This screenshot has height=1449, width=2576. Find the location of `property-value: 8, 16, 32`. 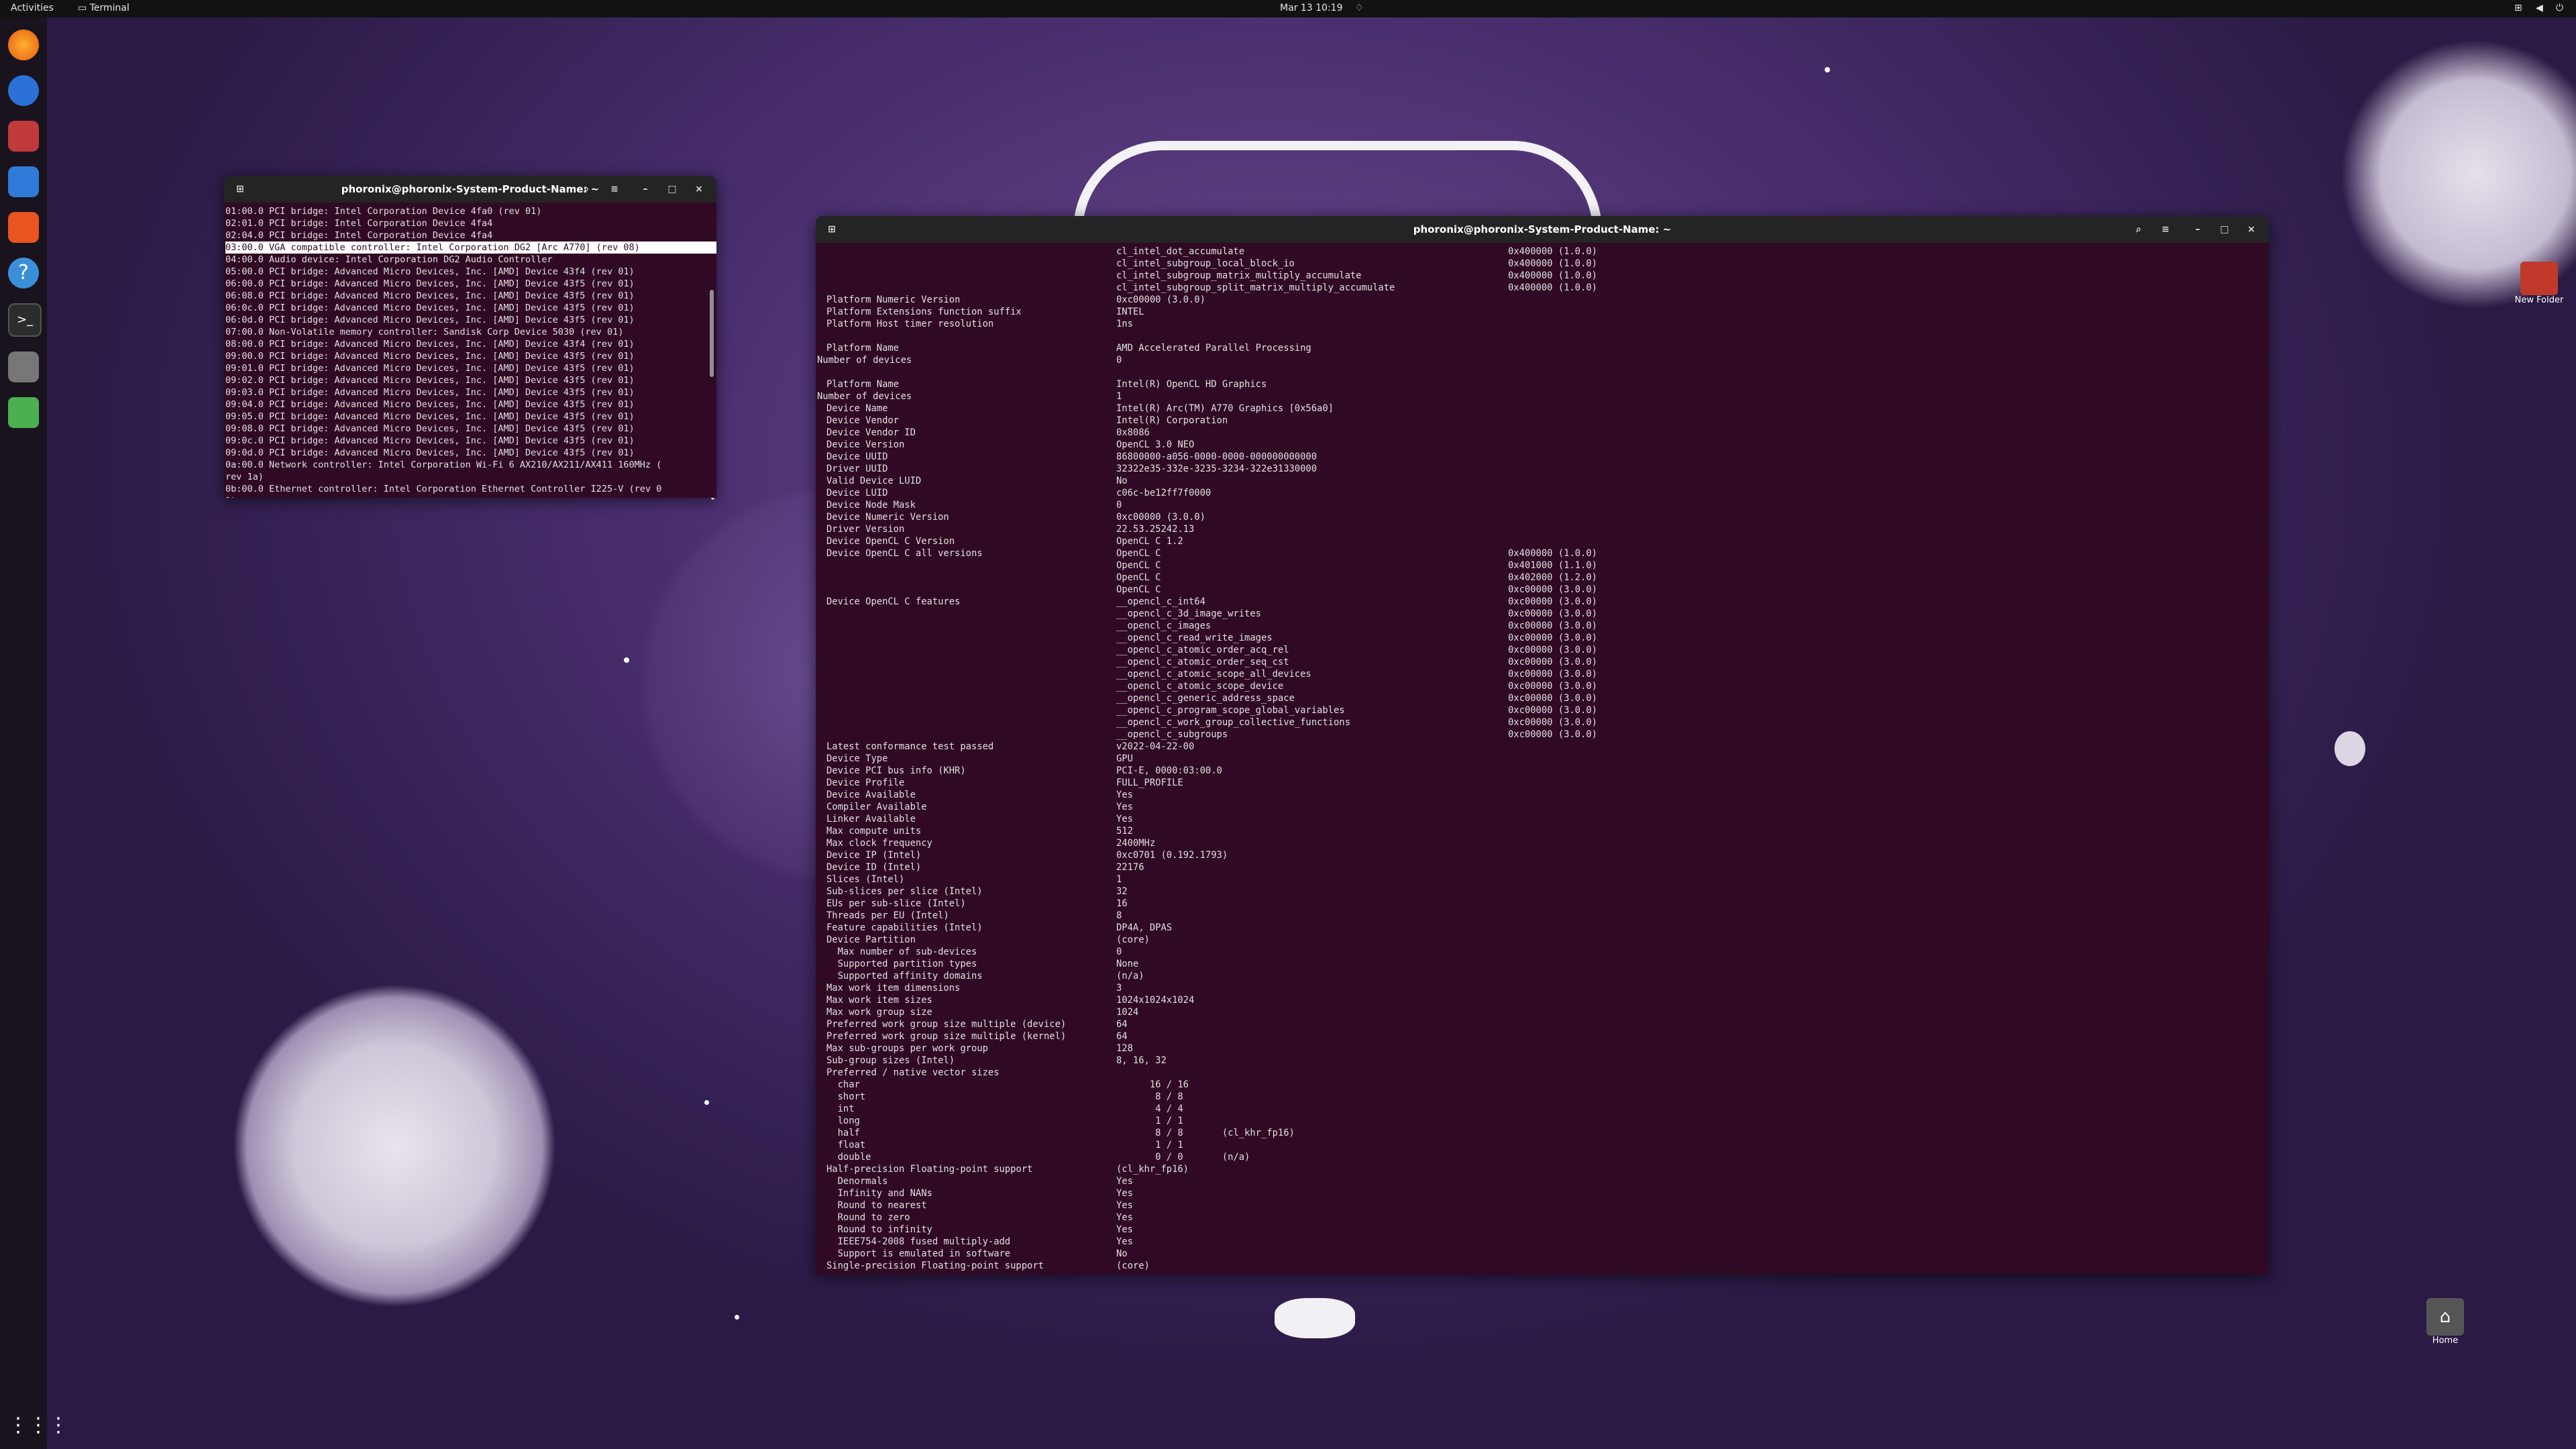

property-value: 8, 16, 32 is located at coordinates (1141, 1060).